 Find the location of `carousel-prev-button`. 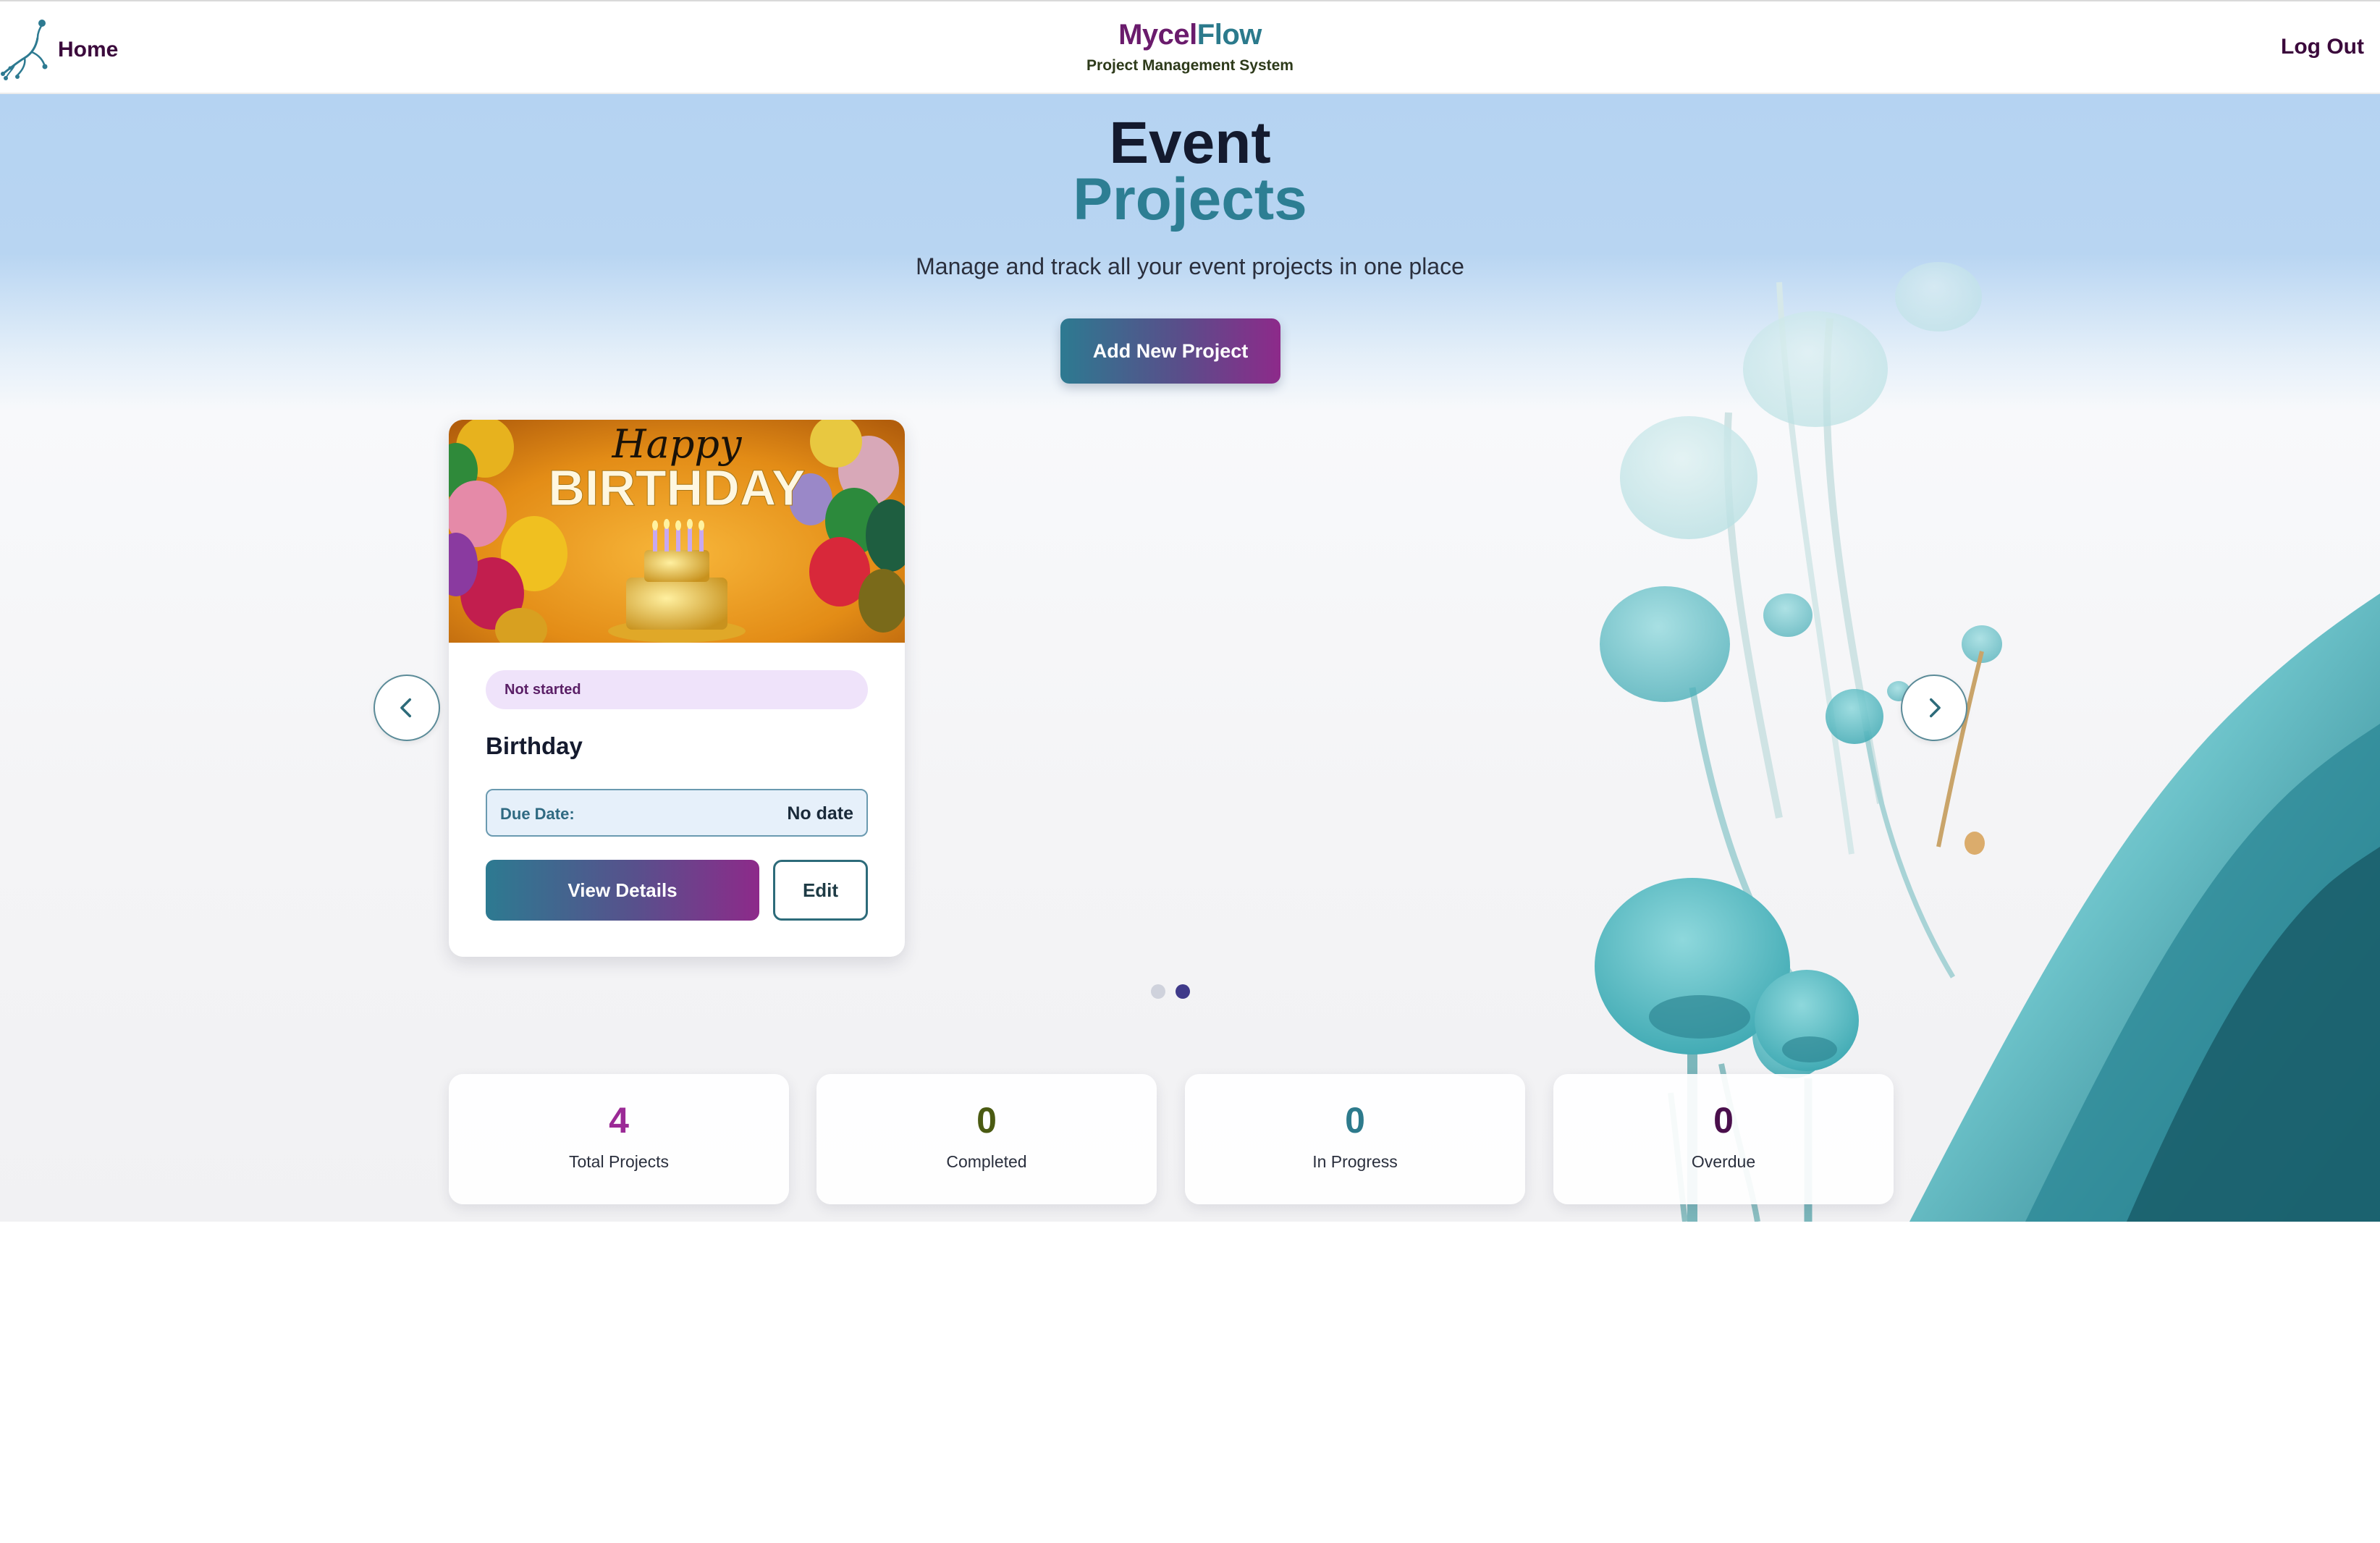

carousel-prev-button is located at coordinates (407, 708).